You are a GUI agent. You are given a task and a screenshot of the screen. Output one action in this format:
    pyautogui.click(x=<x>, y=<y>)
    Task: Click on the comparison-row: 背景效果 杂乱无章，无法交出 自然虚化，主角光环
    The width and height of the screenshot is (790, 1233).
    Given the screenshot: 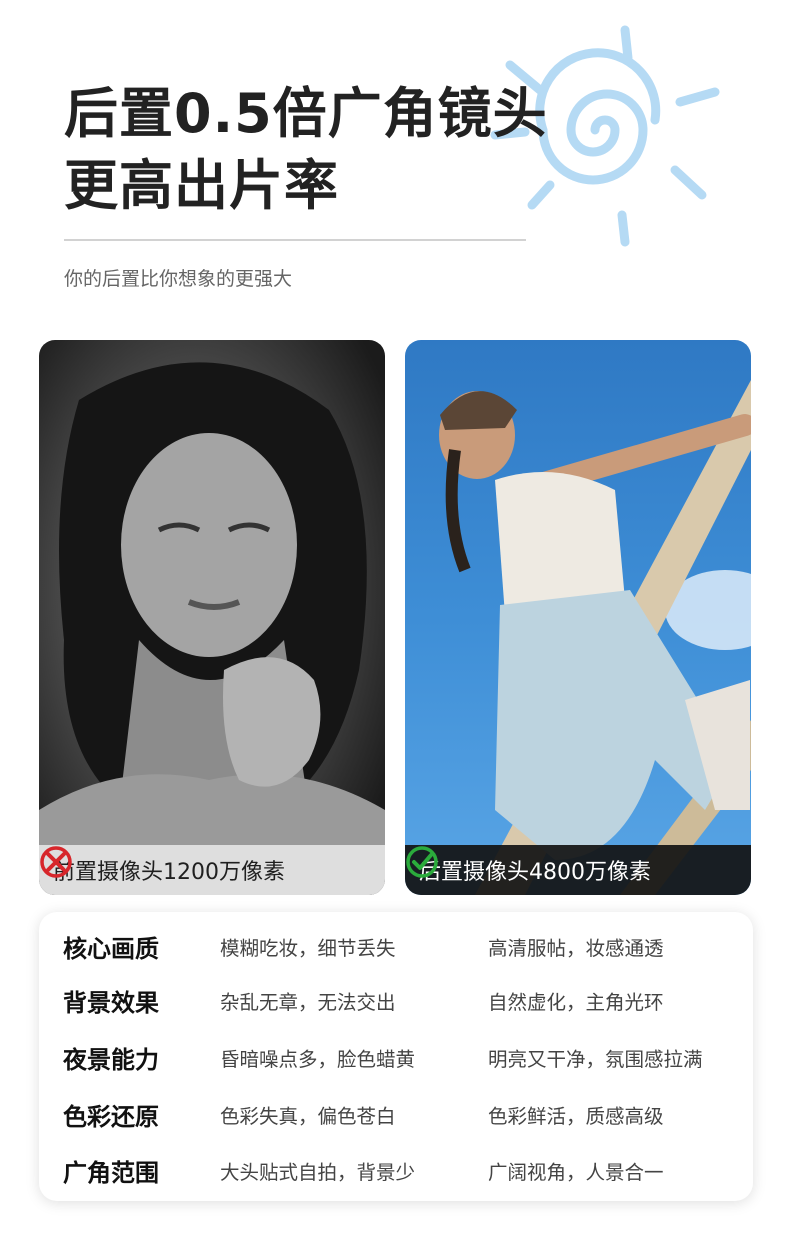 What is the action you would take?
    pyautogui.click(x=396, y=1000)
    